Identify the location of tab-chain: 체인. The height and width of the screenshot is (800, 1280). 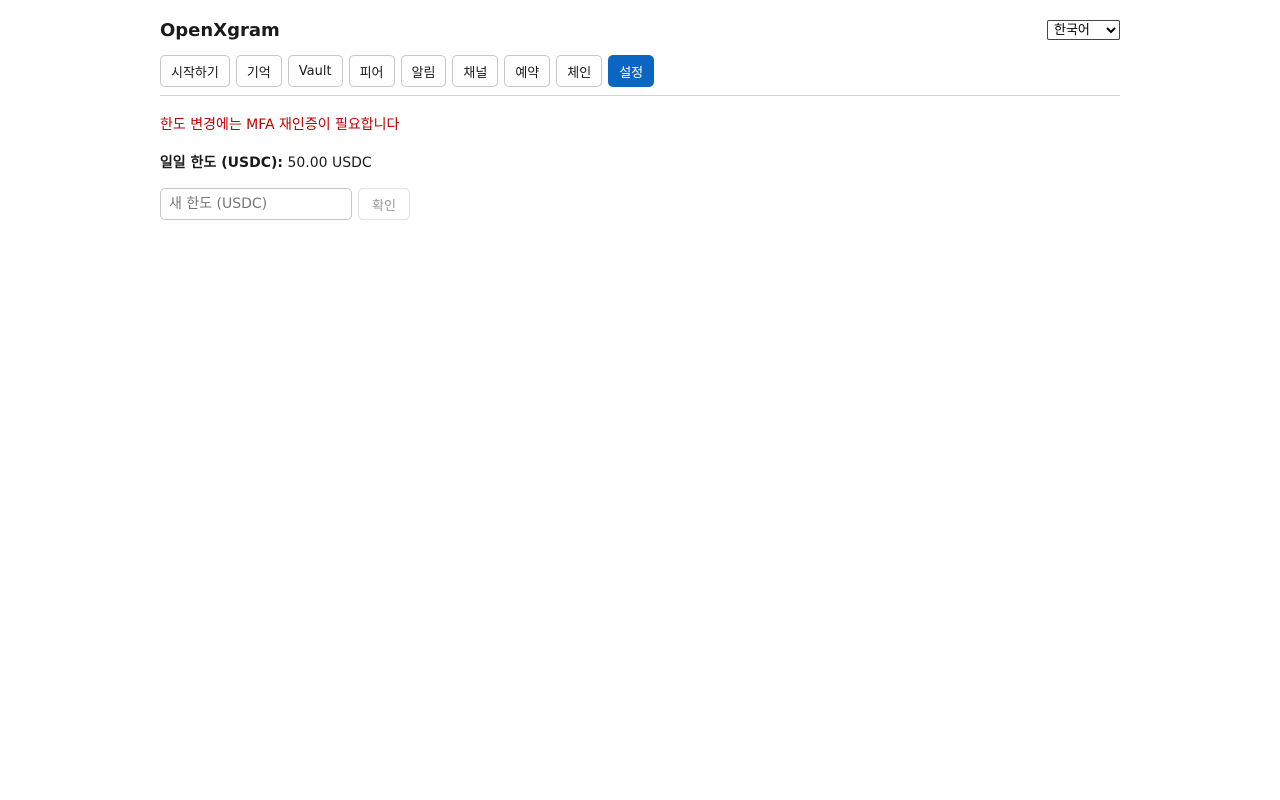
(579, 71).